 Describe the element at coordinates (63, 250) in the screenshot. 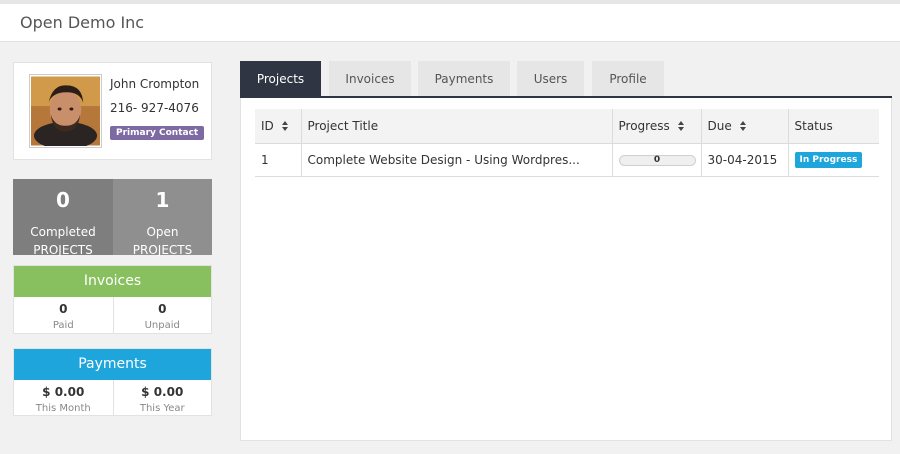

I see `completed-projects-sublabel: PROJECTS` at that location.